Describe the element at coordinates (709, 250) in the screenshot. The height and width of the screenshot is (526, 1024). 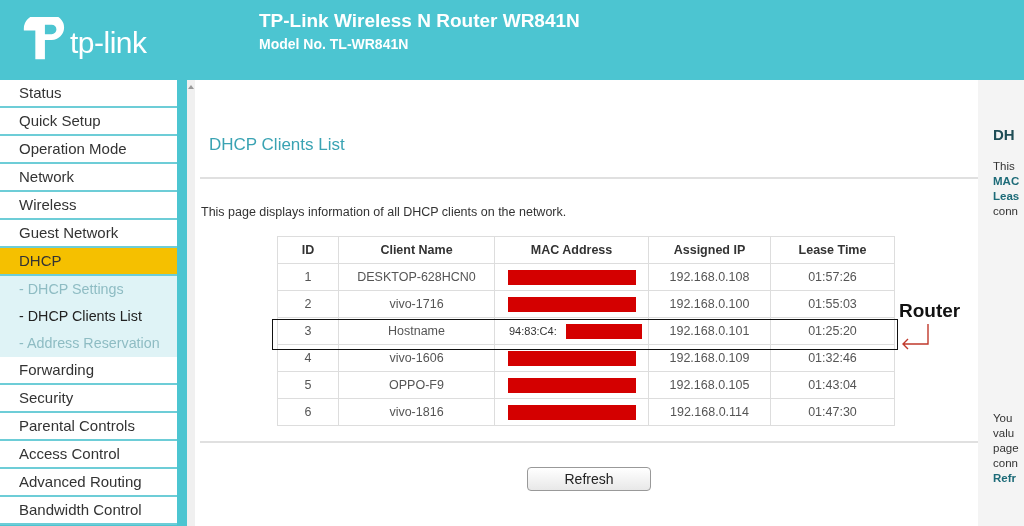
I see `column-header: Assigned IP` at that location.